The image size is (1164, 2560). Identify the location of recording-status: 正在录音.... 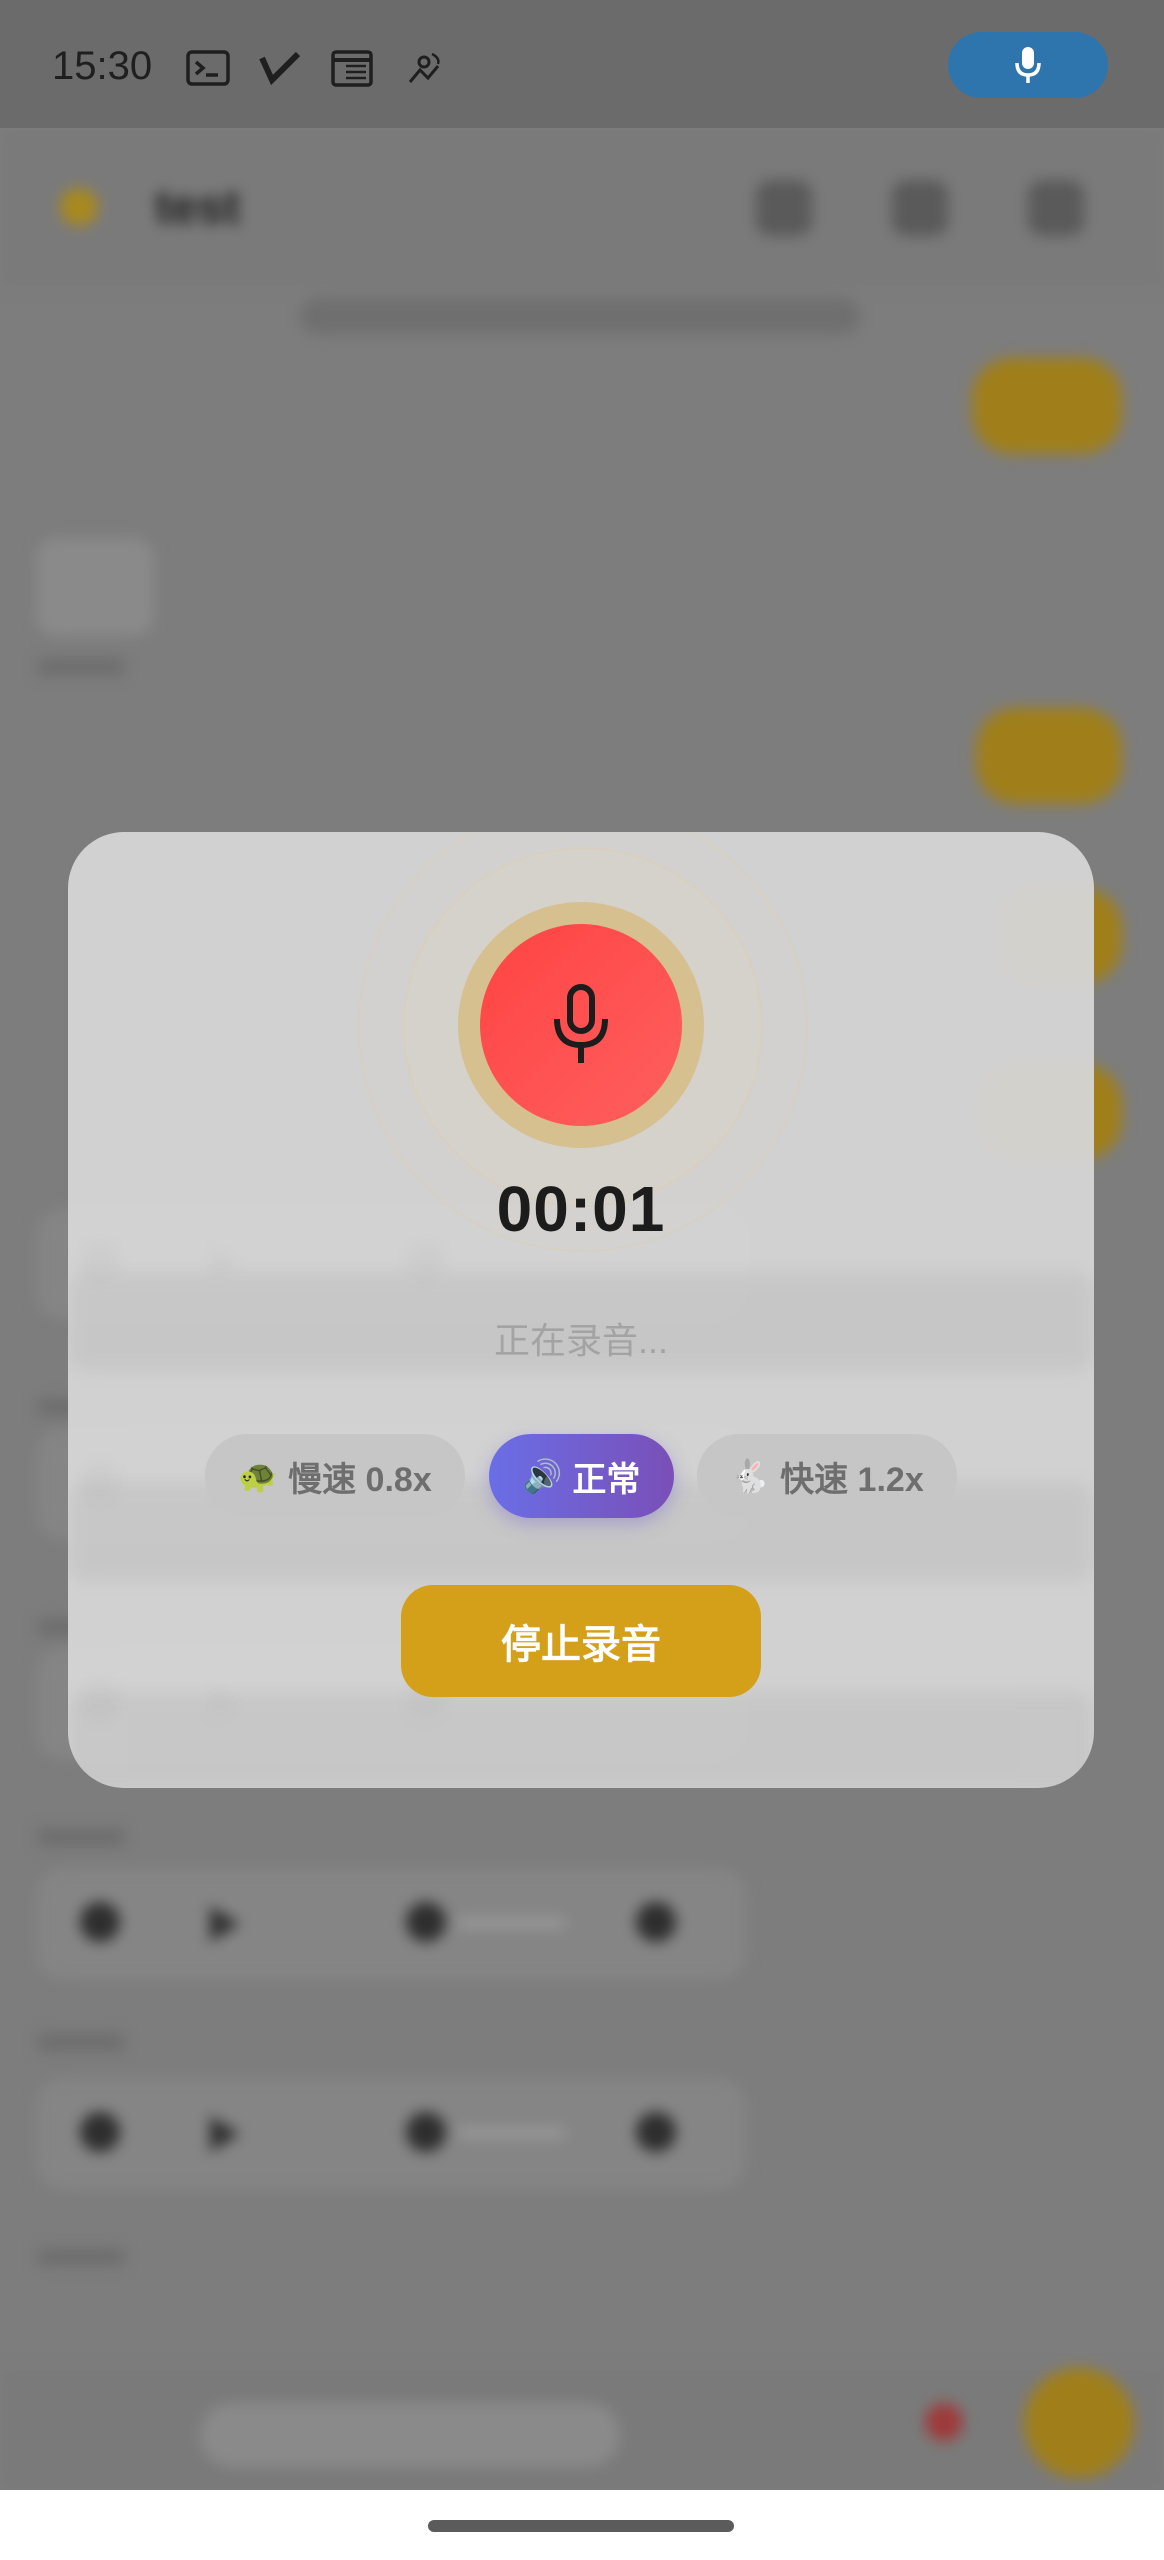
(580, 1340).